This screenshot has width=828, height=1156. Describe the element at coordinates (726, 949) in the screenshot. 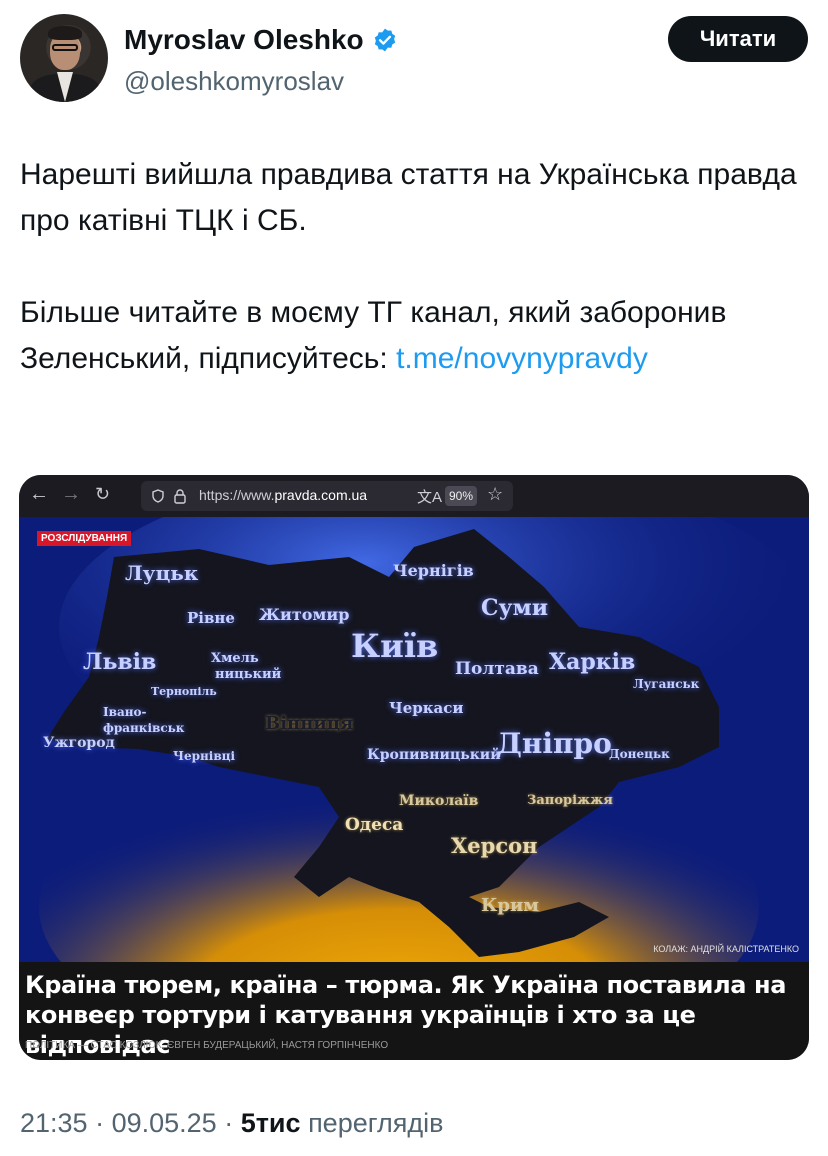

I see `photo-credit: КОЛАЖ: АНДРІЙ КАЛІСТРАТЕНКО` at that location.